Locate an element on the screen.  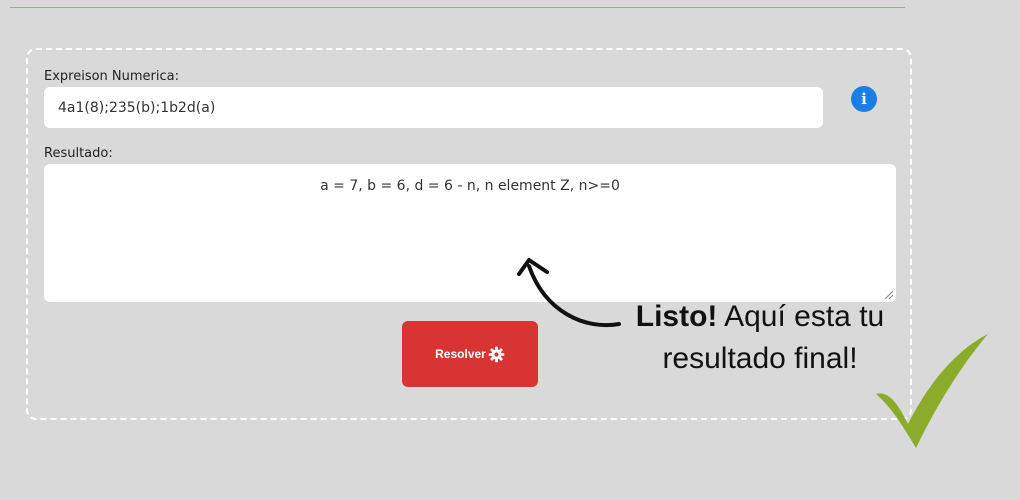
completion-note-line1: Aquí esta tu is located at coordinates (801, 316).